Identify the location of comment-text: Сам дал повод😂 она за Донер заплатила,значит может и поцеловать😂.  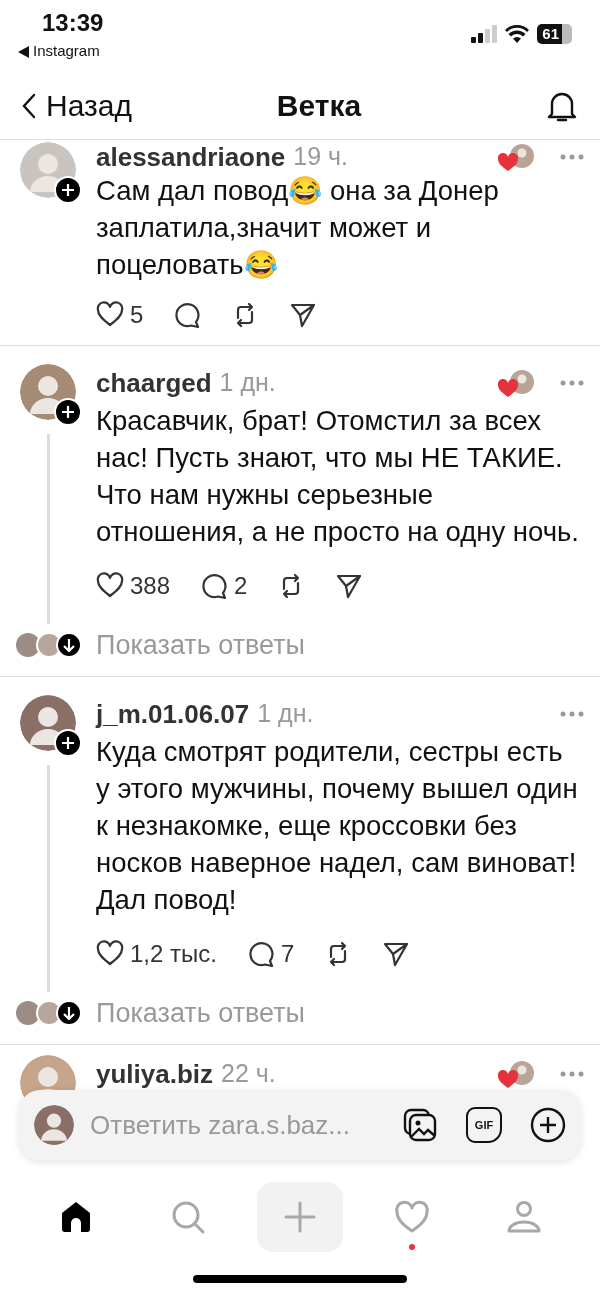
(298, 228).